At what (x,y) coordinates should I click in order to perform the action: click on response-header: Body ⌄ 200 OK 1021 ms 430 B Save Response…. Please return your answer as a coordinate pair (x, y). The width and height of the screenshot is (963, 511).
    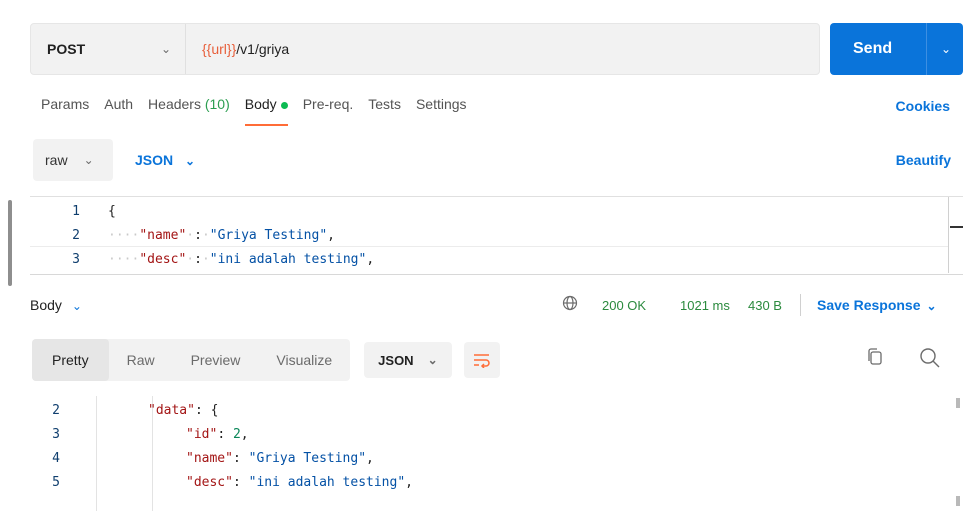
    Looking at the image, I should click on (496, 305).